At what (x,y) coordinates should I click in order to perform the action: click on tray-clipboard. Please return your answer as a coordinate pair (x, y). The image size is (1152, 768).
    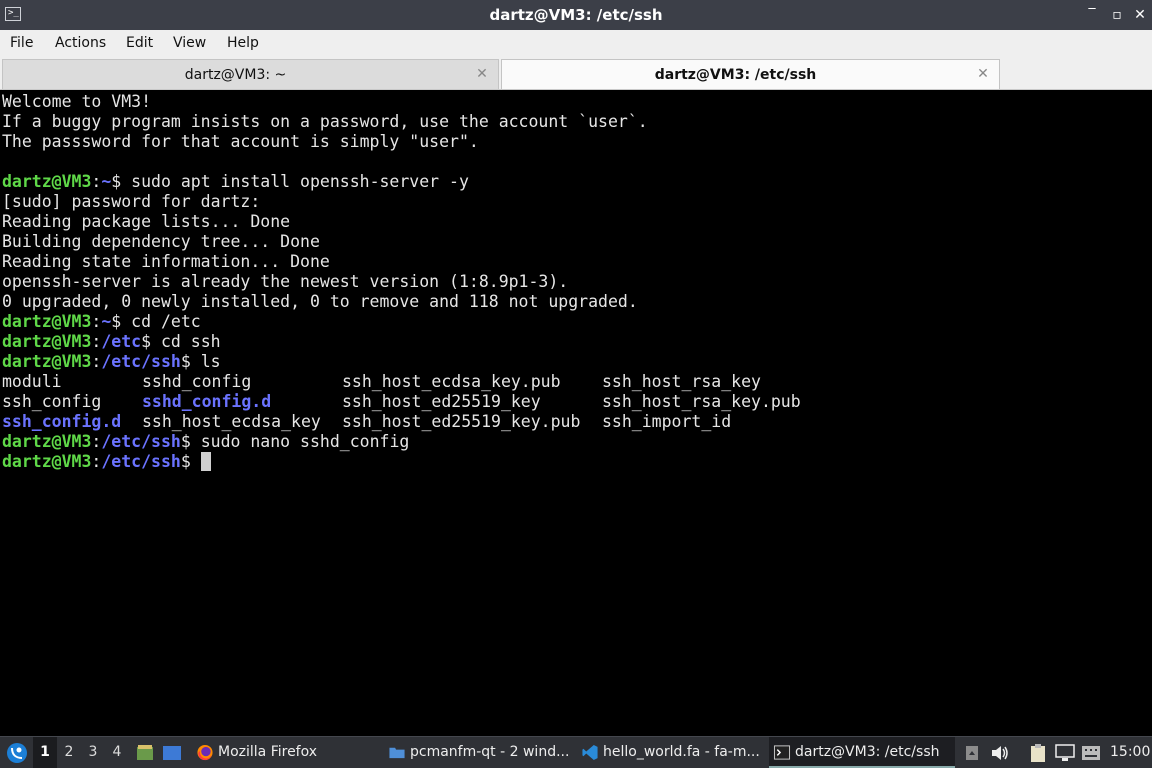
    Looking at the image, I should click on (1038, 752).